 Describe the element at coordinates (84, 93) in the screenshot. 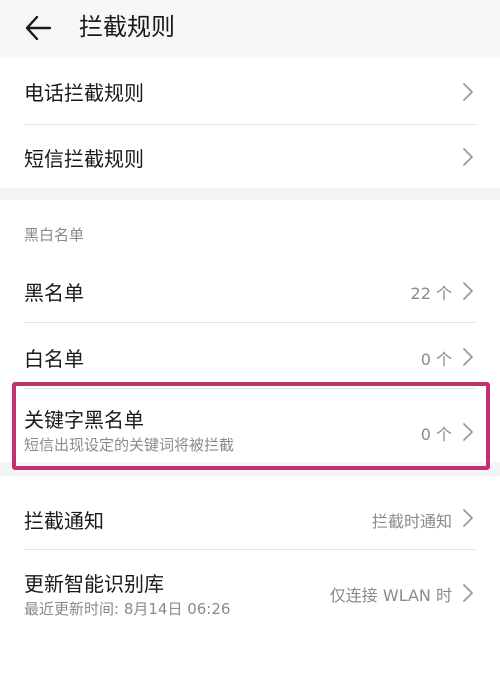

I see `row-label: 电话拦截规则` at that location.